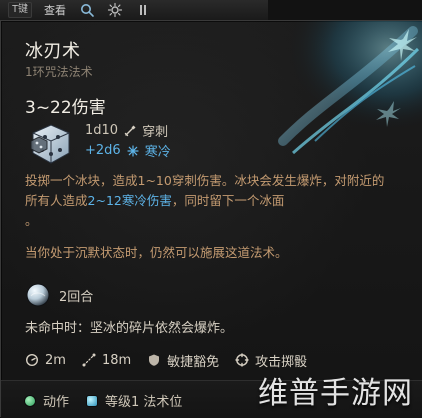 The height and width of the screenshot is (418, 422). Describe the element at coordinates (65, 108) in the screenshot. I see `spell-damage: 3~22伤害` at that location.